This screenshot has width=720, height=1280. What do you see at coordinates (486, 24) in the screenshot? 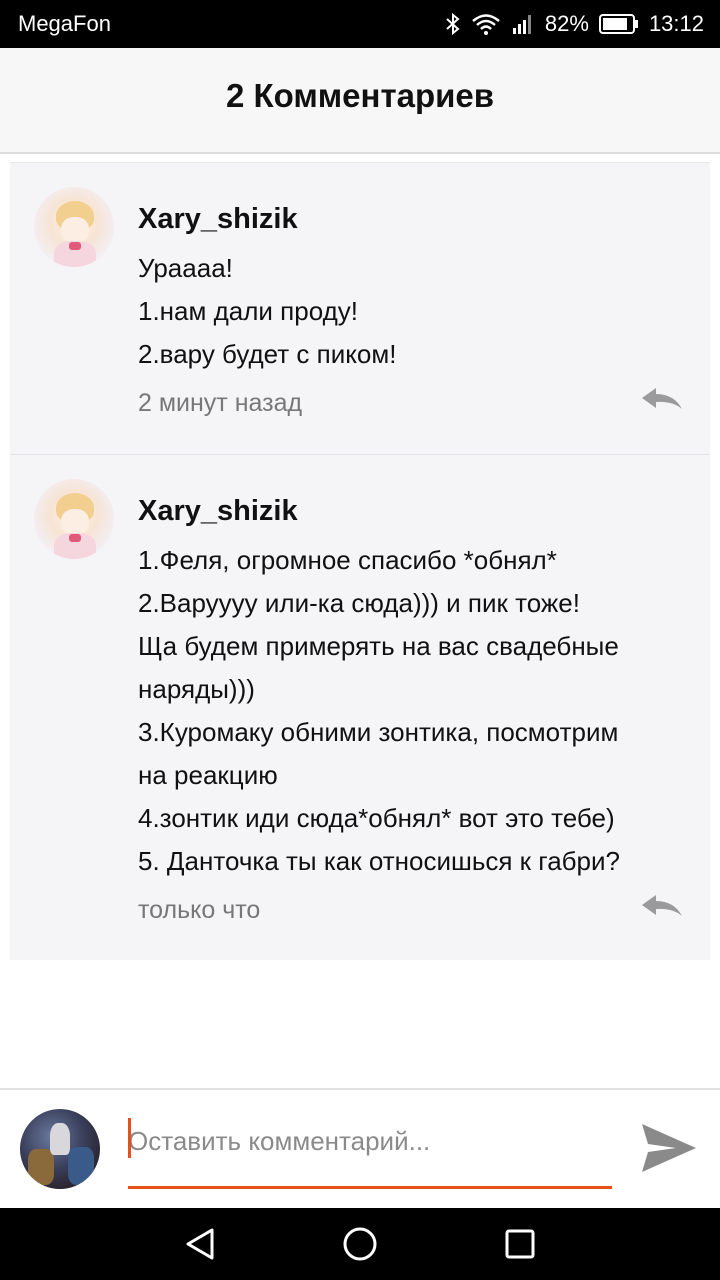
I see `wifi-icon` at bounding box center [486, 24].